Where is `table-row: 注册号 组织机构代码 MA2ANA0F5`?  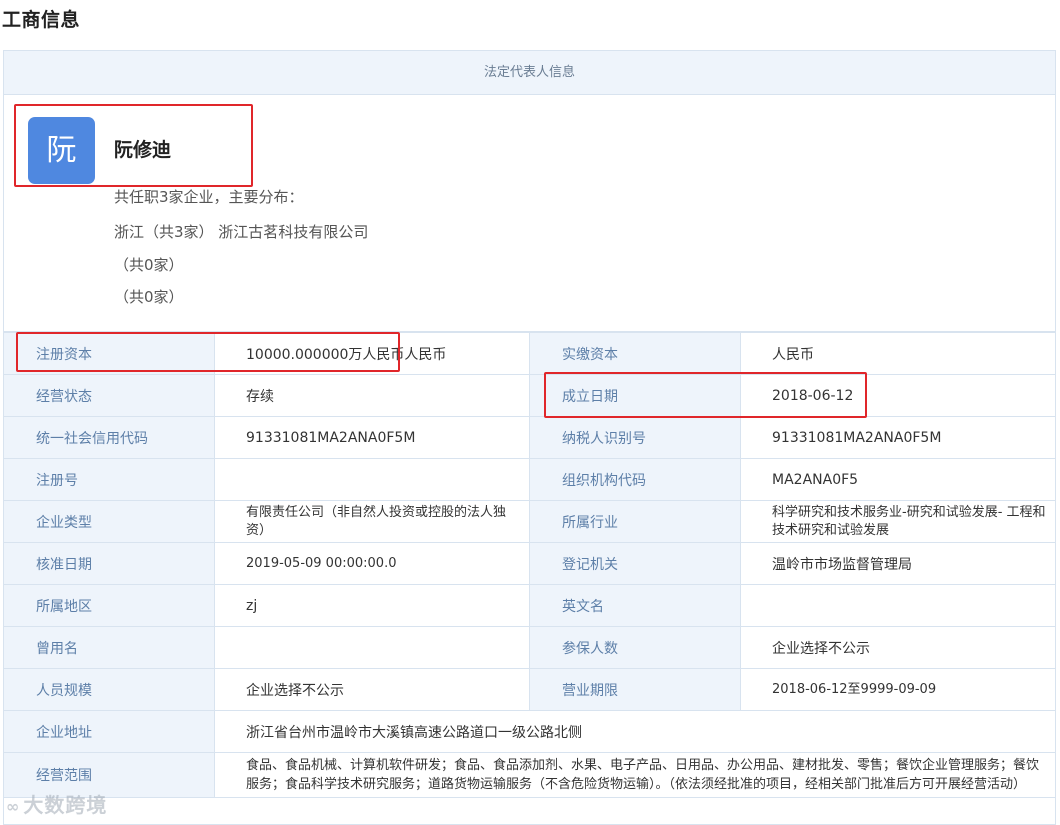
table-row: 注册号 组织机构代码 MA2ANA0F5 is located at coordinates (529, 479).